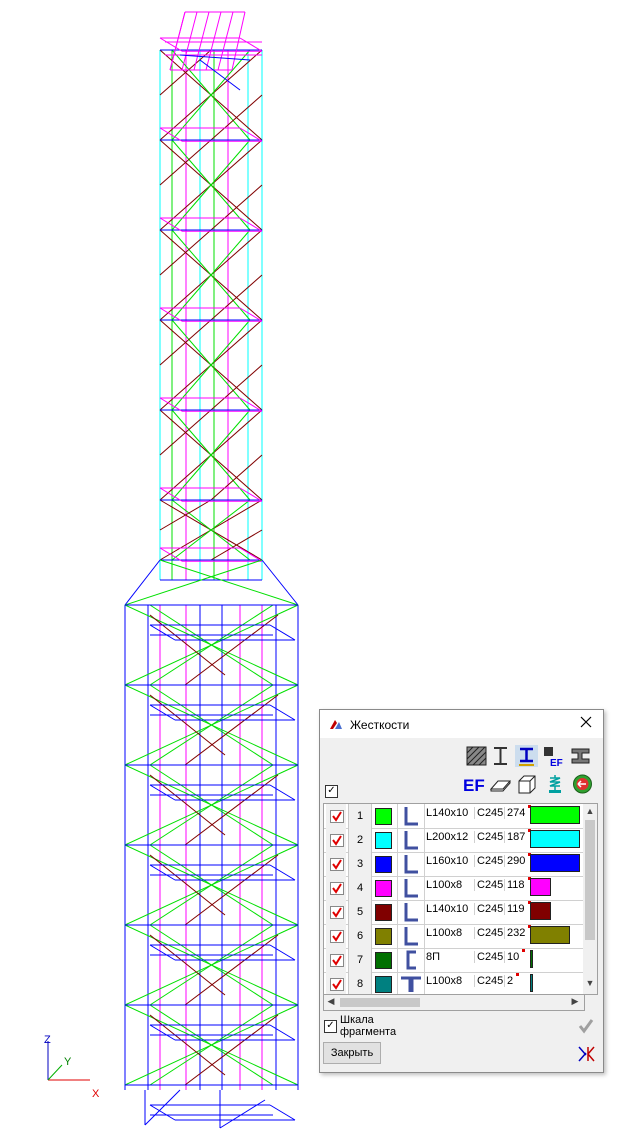 The height and width of the screenshot is (1140, 635). Describe the element at coordinates (380, 725) in the screenshot. I see `dialog-title: Жесткости` at that location.